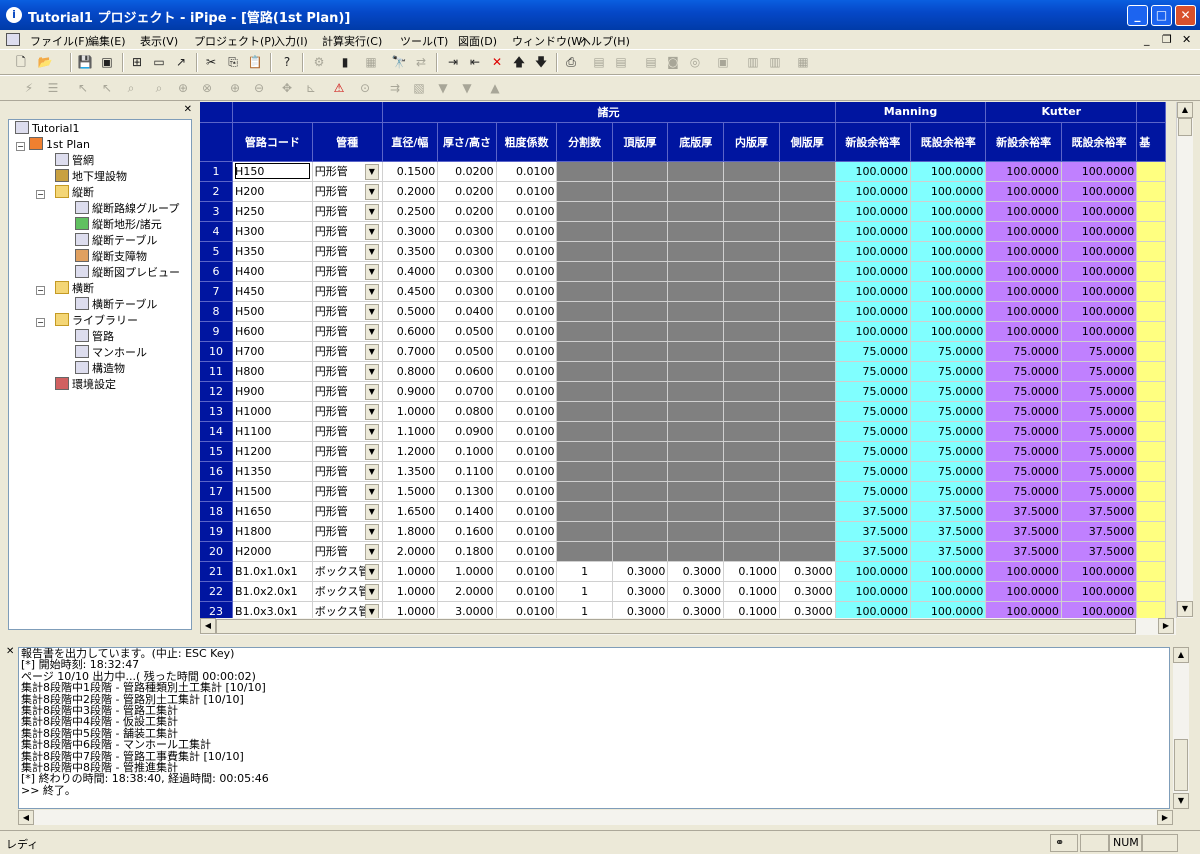  What do you see at coordinates (696, 591) in the screenshot?
I see `bottom-slab-cell: 0.3000` at bounding box center [696, 591].